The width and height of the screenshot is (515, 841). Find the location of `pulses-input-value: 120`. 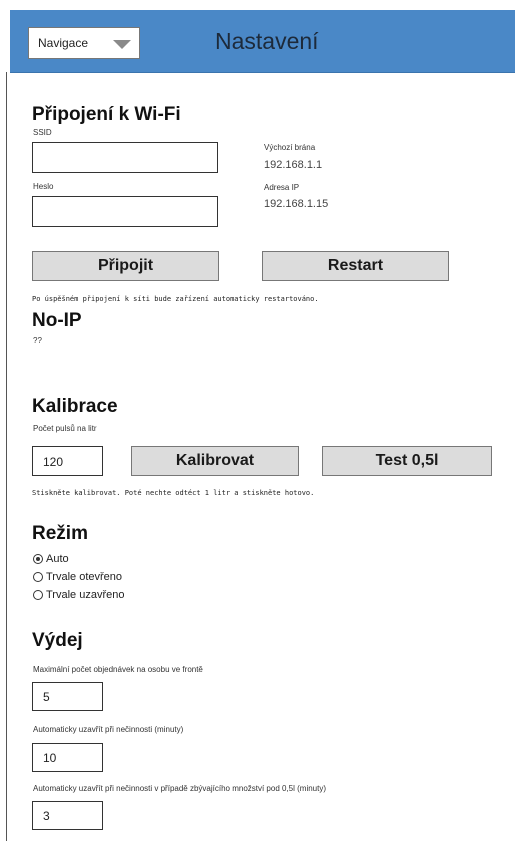

pulses-input-value: 120 is located at coordinates (53, 462).